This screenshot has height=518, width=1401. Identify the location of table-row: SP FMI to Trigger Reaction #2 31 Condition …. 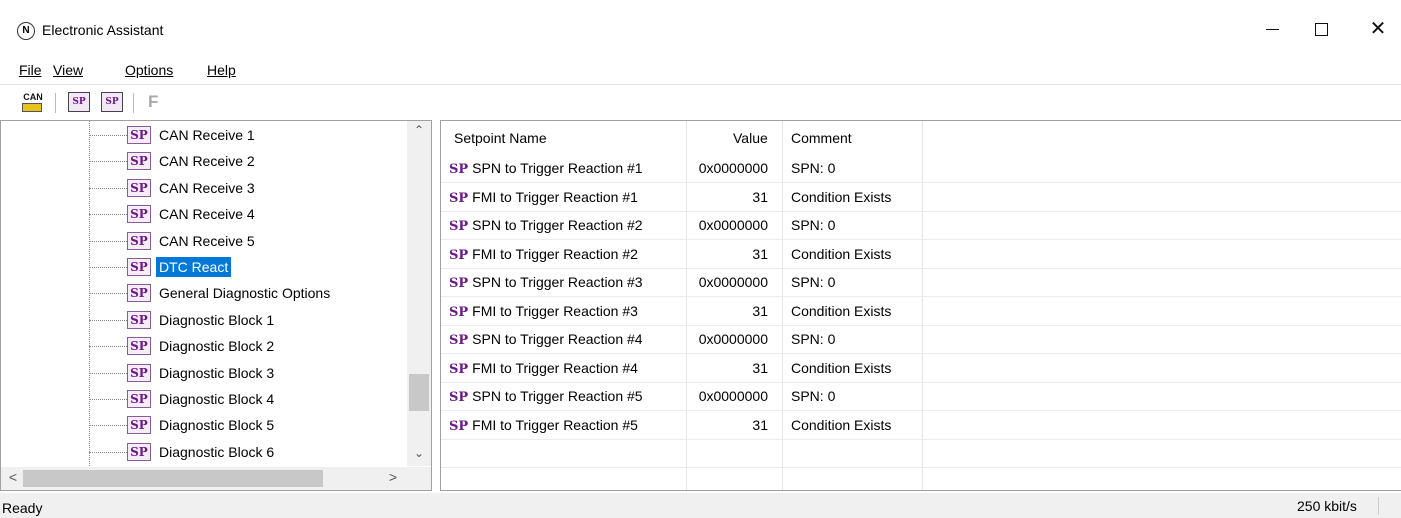
(921, 255).